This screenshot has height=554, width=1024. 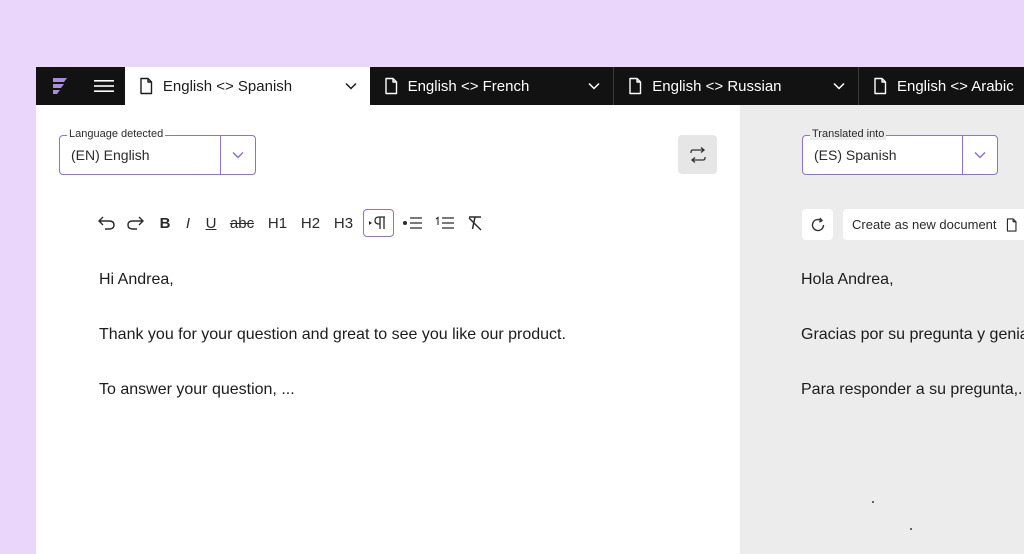 What do you see at coordinates (468, 86) in the screenshot?
I see `tab-label: English <> French` at bounding box center [468, 86].